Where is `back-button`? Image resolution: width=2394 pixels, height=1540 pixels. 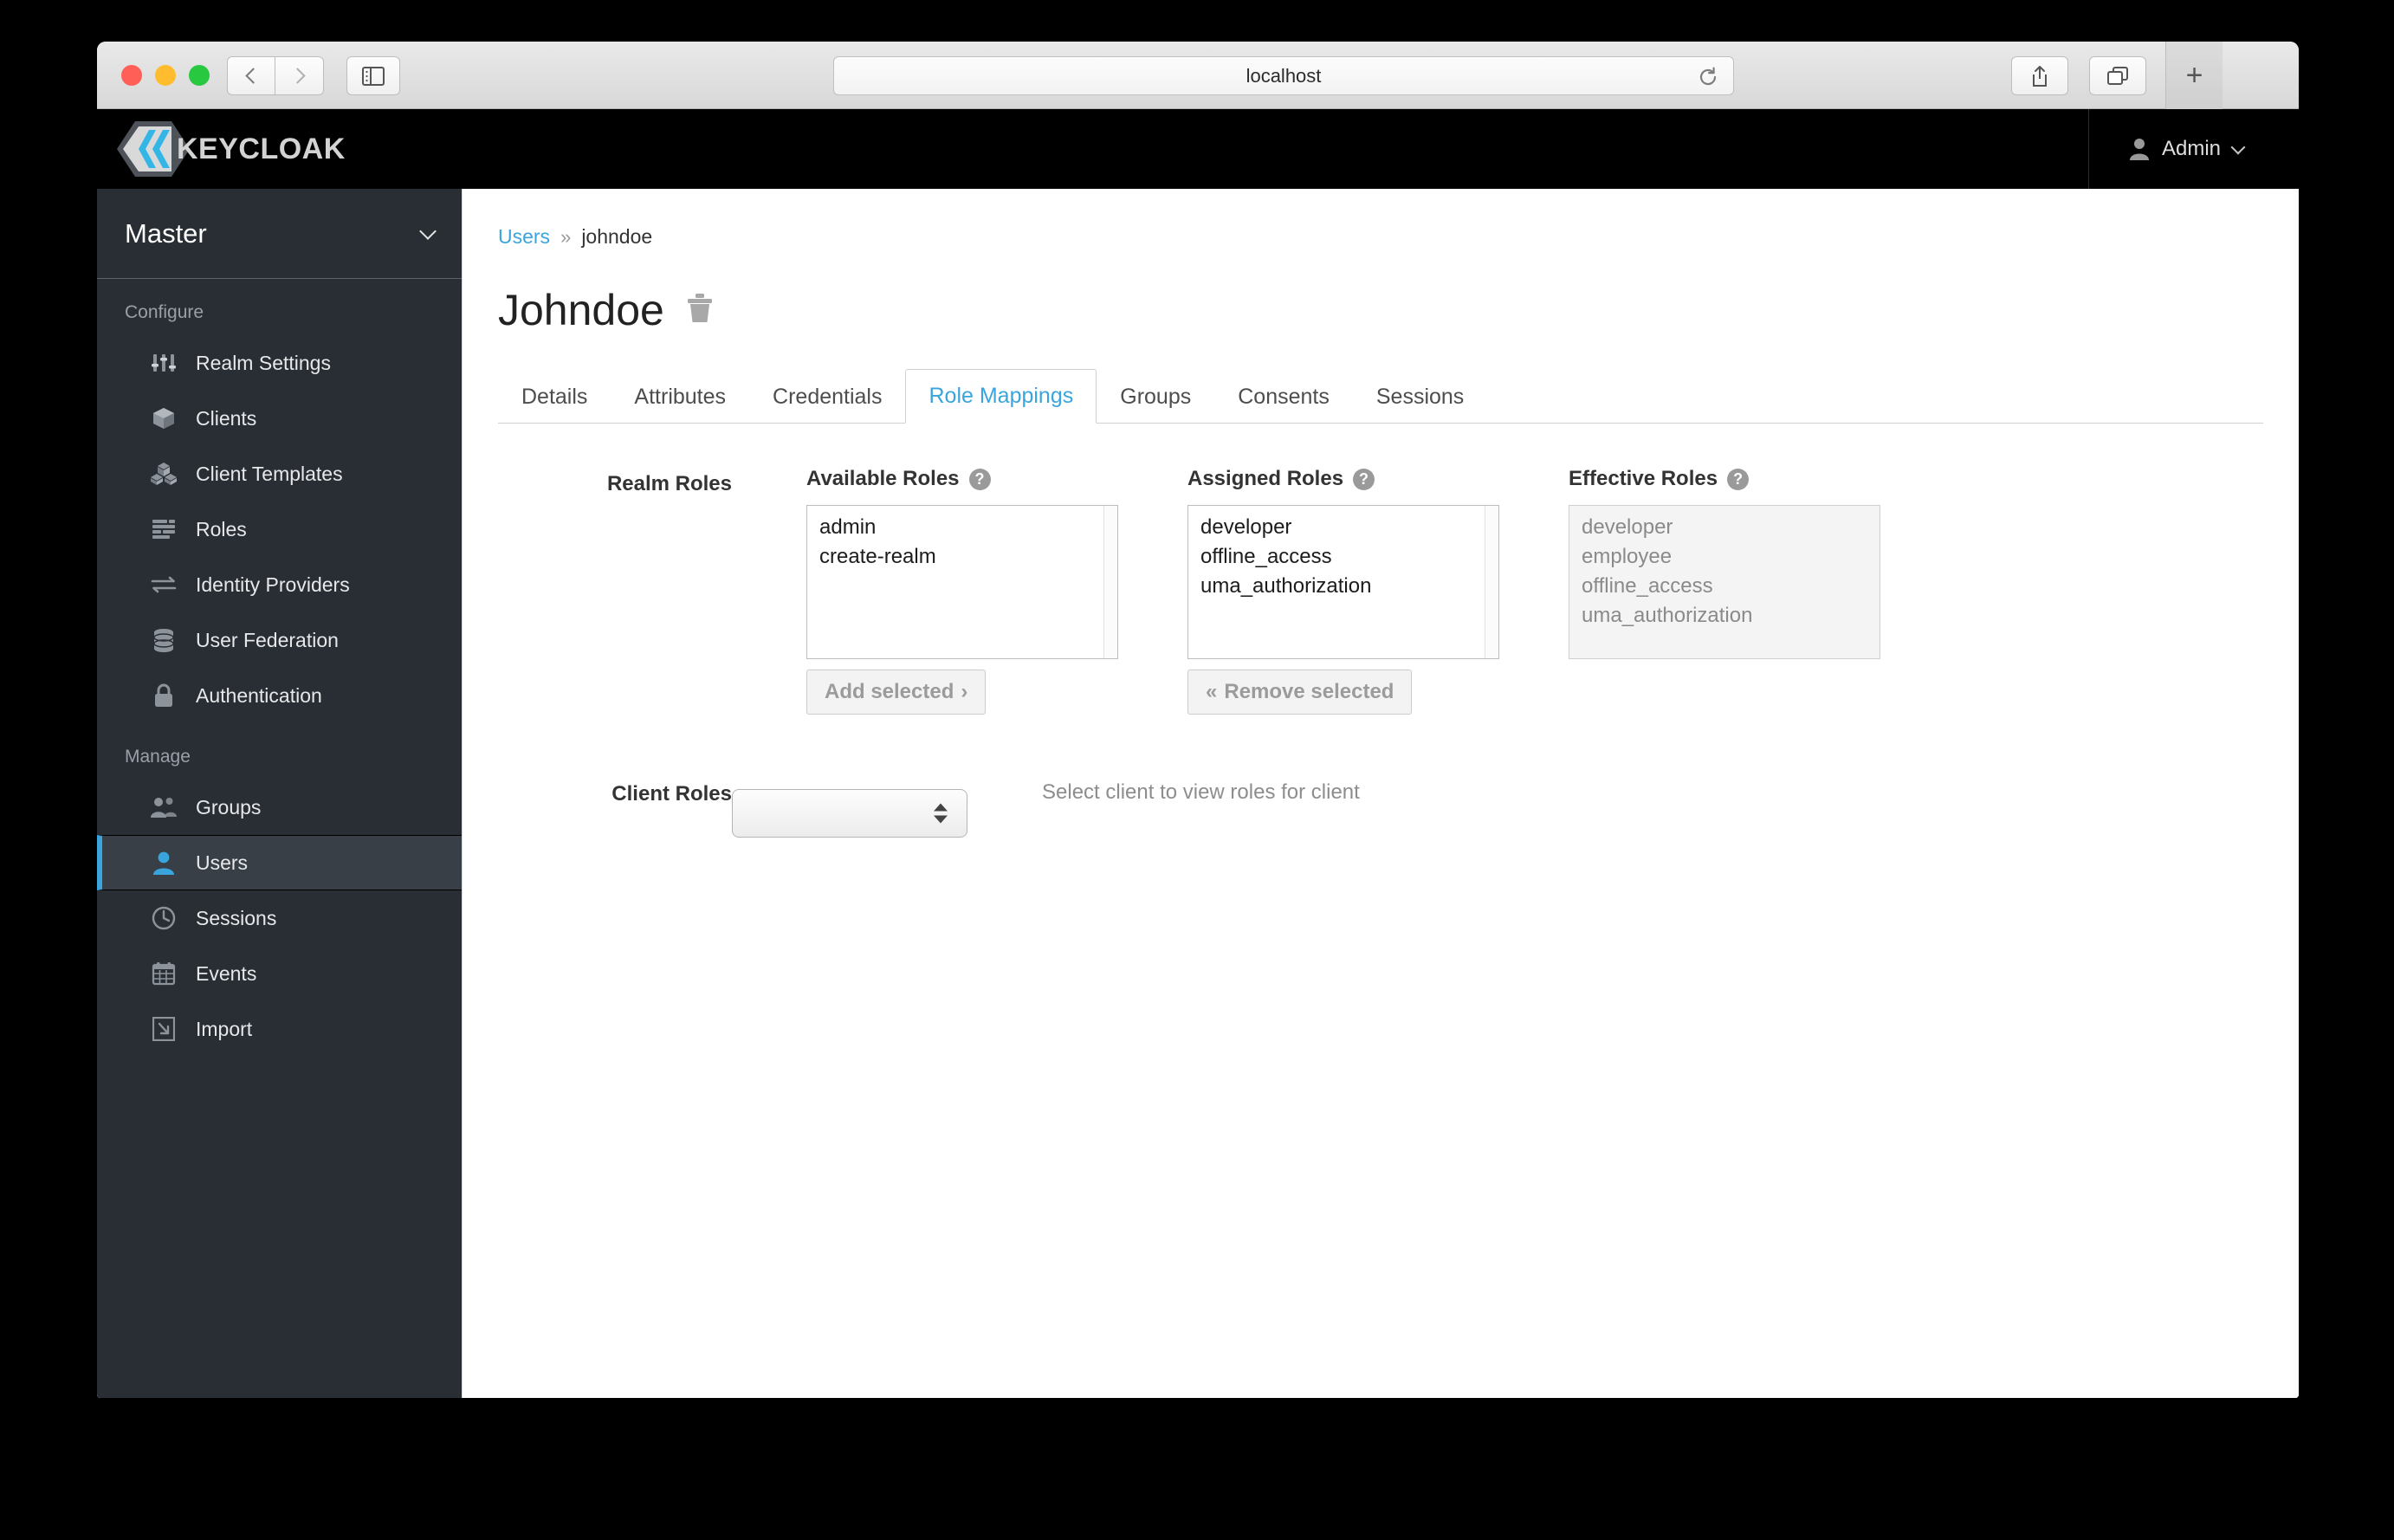 back-button is located at coordinates (251, 75).